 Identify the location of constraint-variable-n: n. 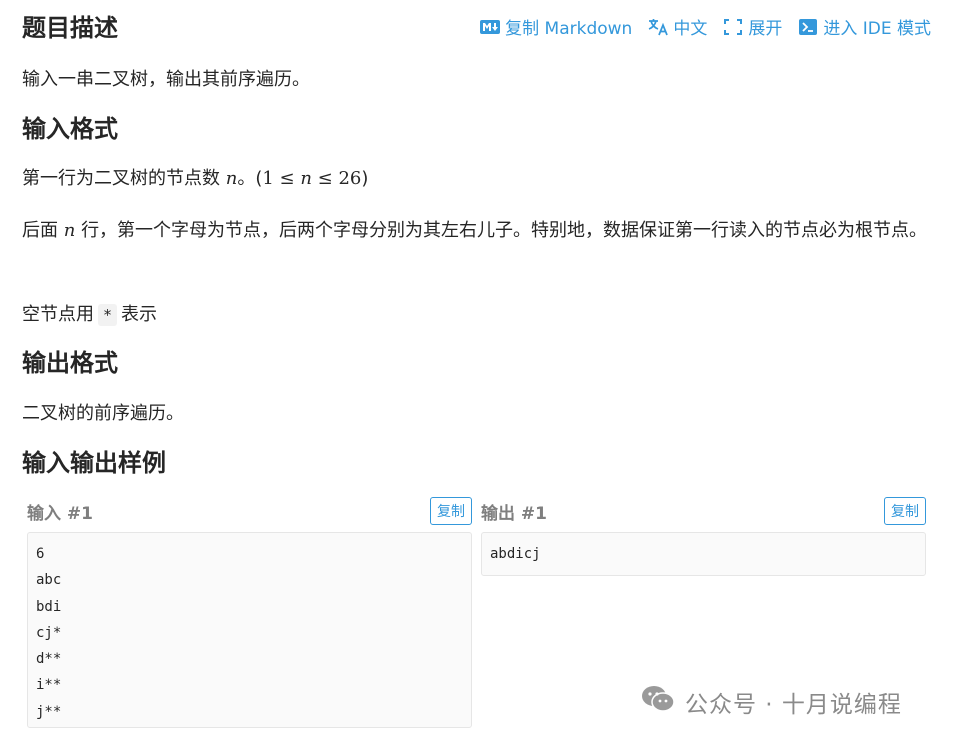
(306, 178).